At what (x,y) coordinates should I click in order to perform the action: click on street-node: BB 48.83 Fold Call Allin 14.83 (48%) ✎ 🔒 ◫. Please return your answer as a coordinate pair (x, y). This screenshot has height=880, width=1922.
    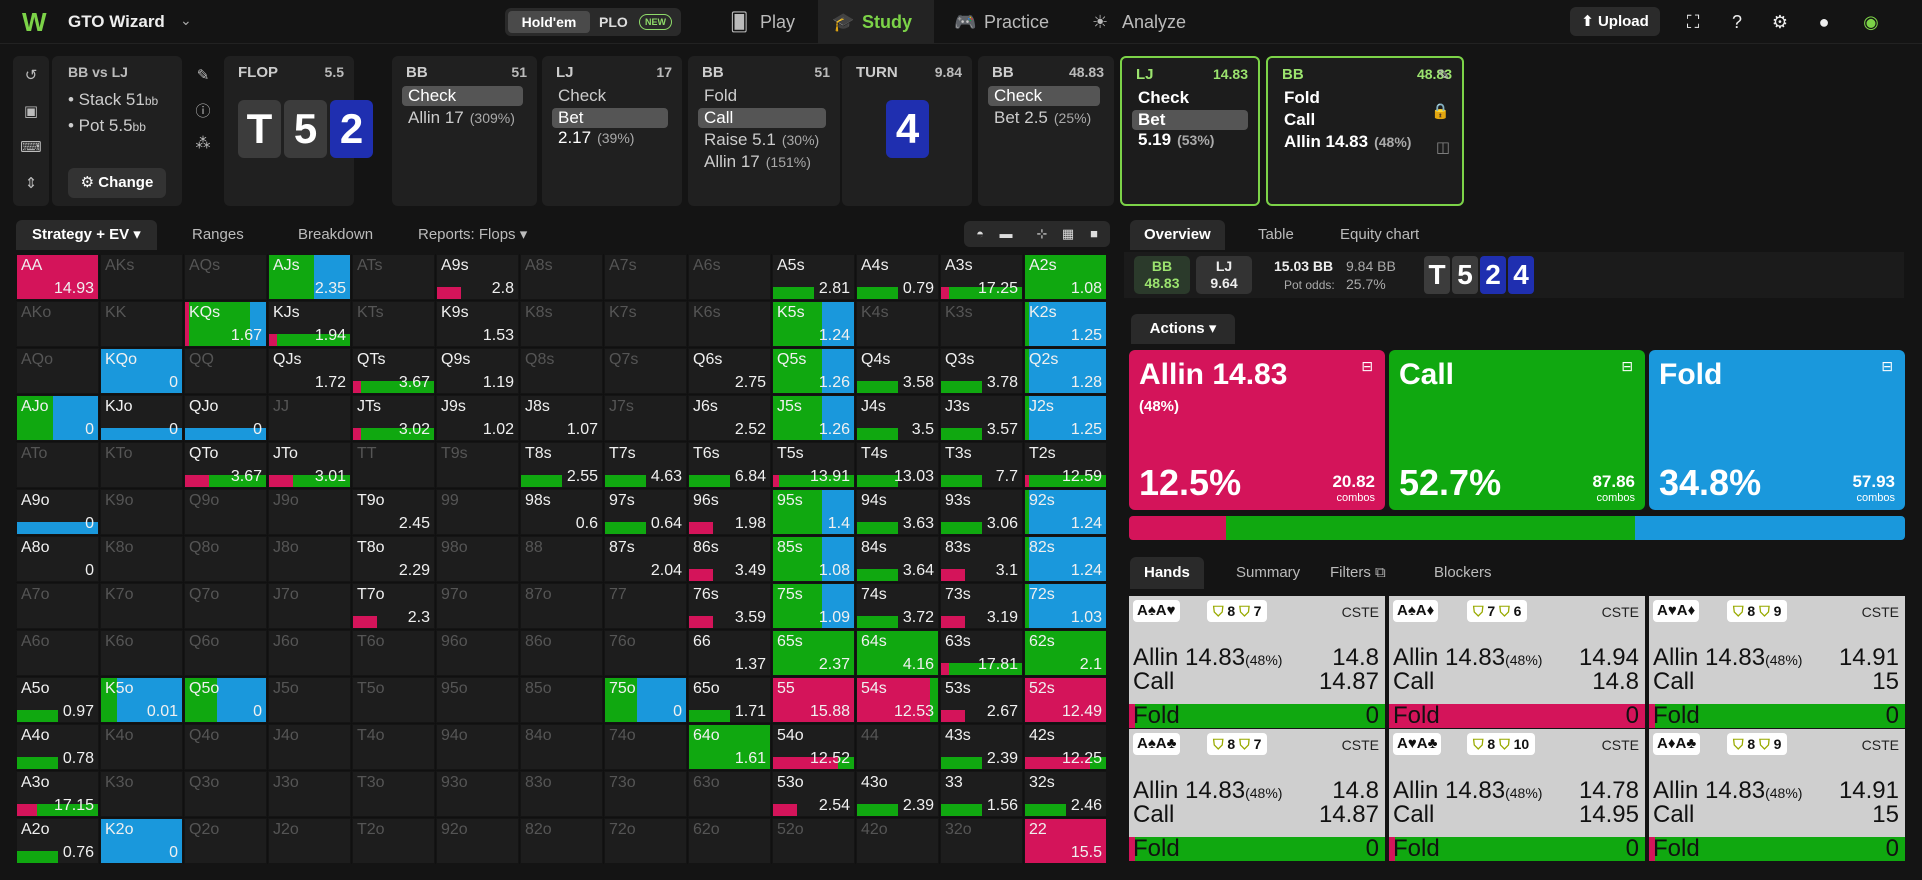
    Looking at the image, I should click on (1365, 131).